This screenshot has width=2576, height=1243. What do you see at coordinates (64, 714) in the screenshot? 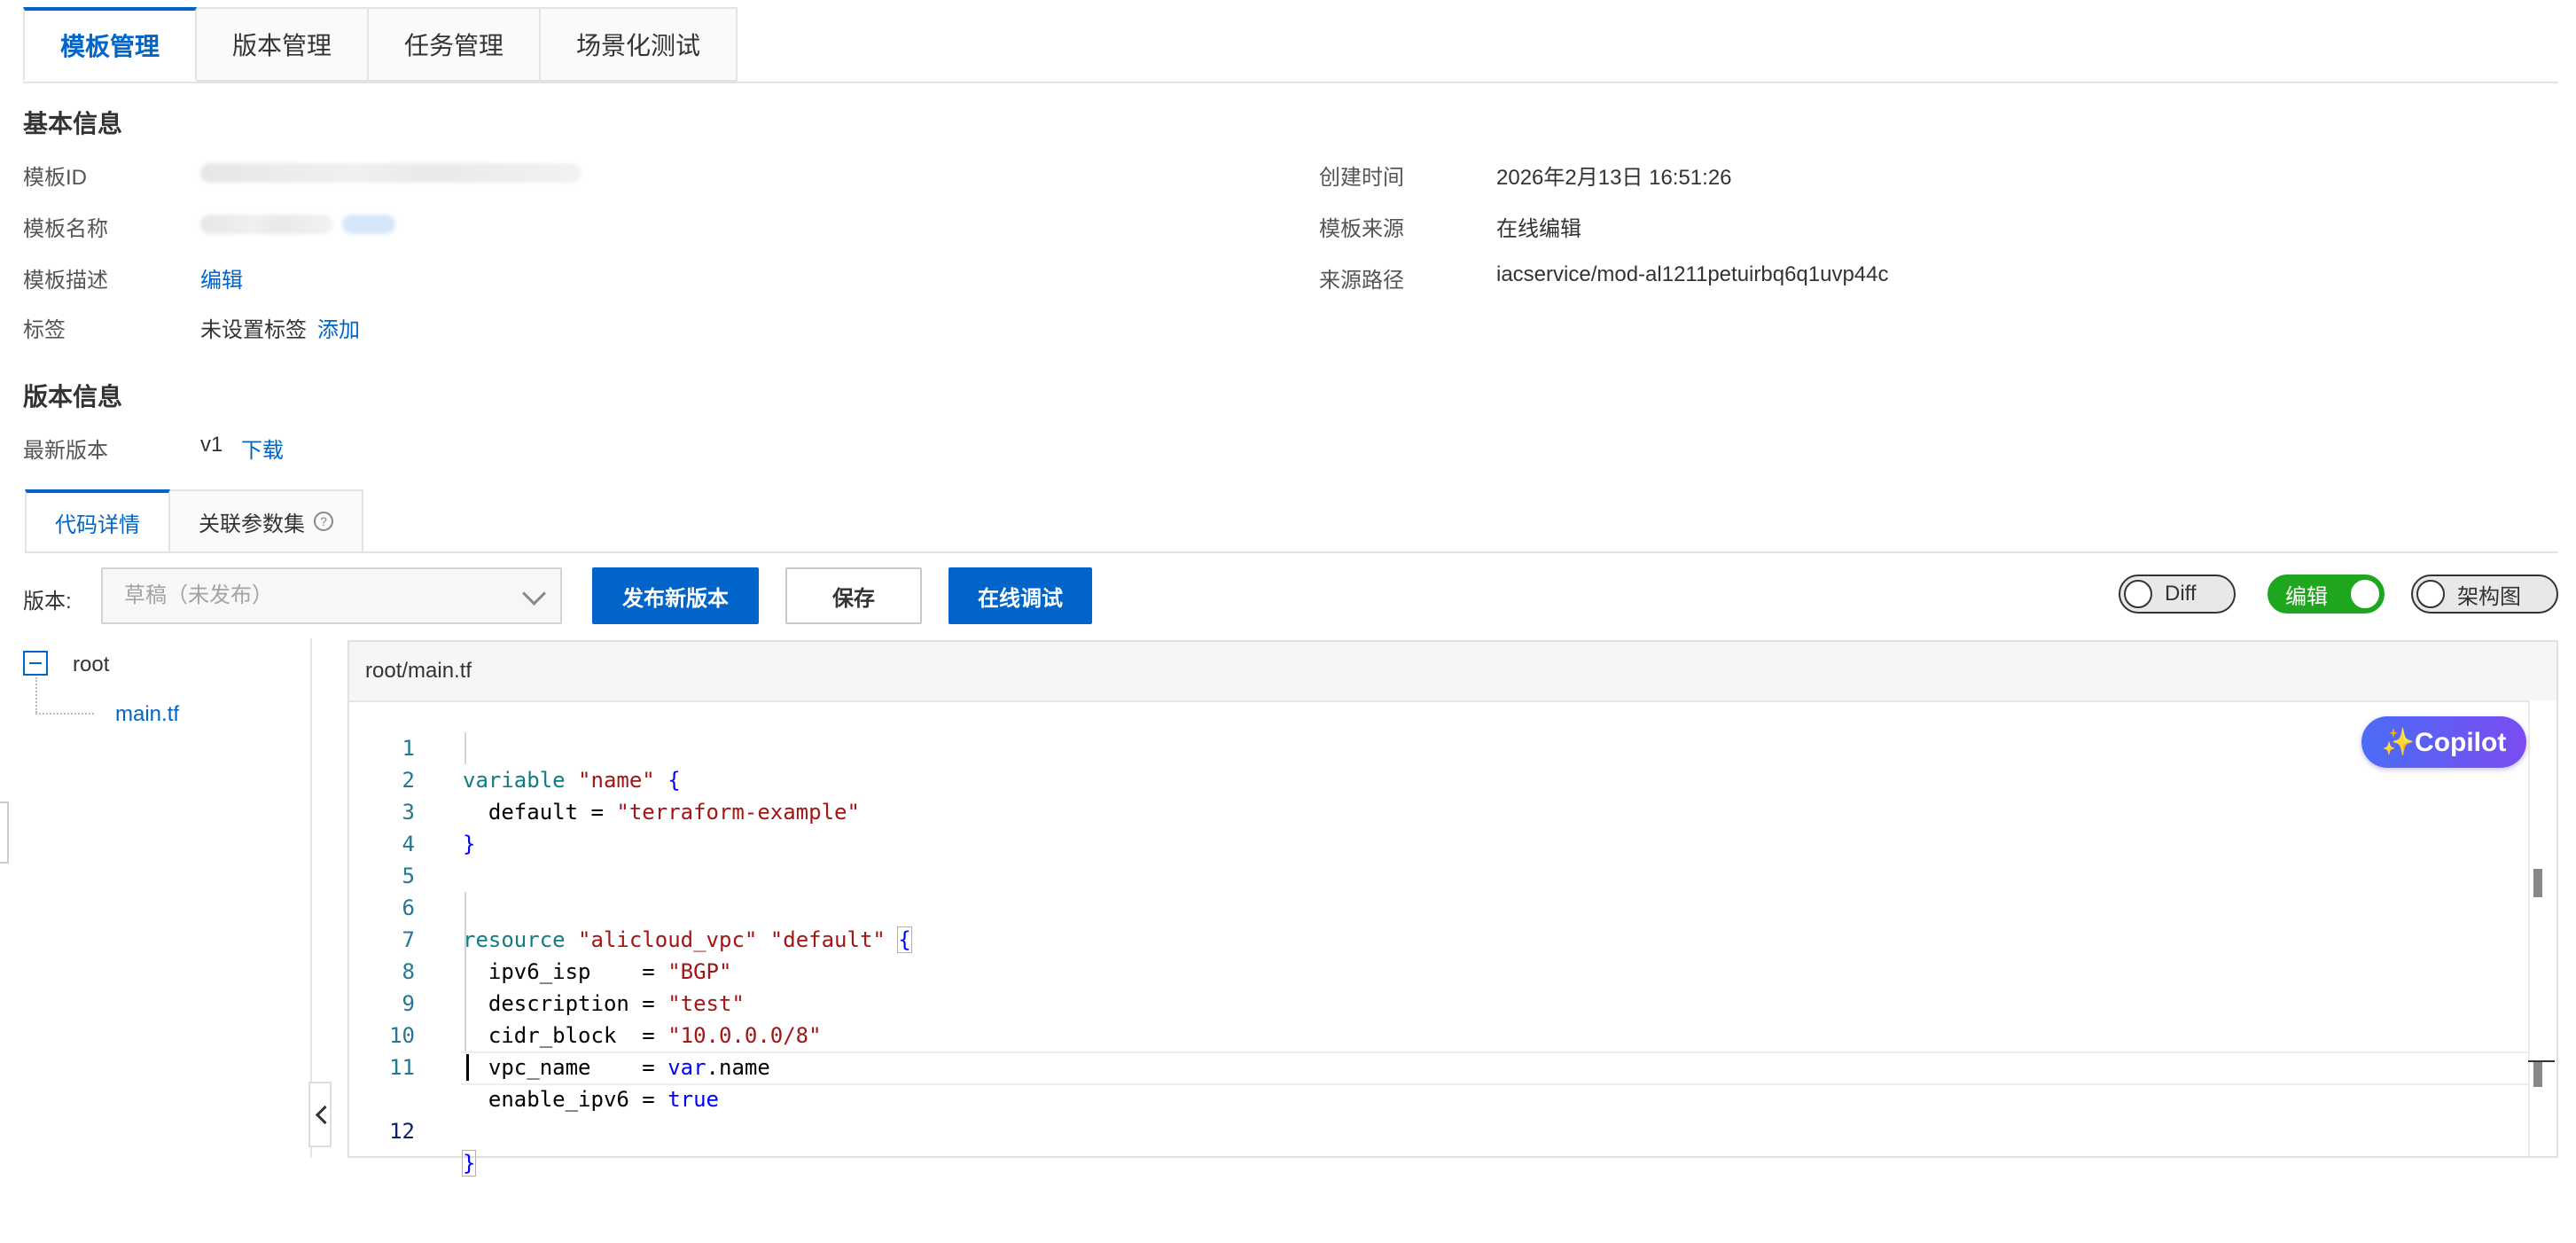
I see `tree-connector-horizontal` at bounding box center [64, 714].